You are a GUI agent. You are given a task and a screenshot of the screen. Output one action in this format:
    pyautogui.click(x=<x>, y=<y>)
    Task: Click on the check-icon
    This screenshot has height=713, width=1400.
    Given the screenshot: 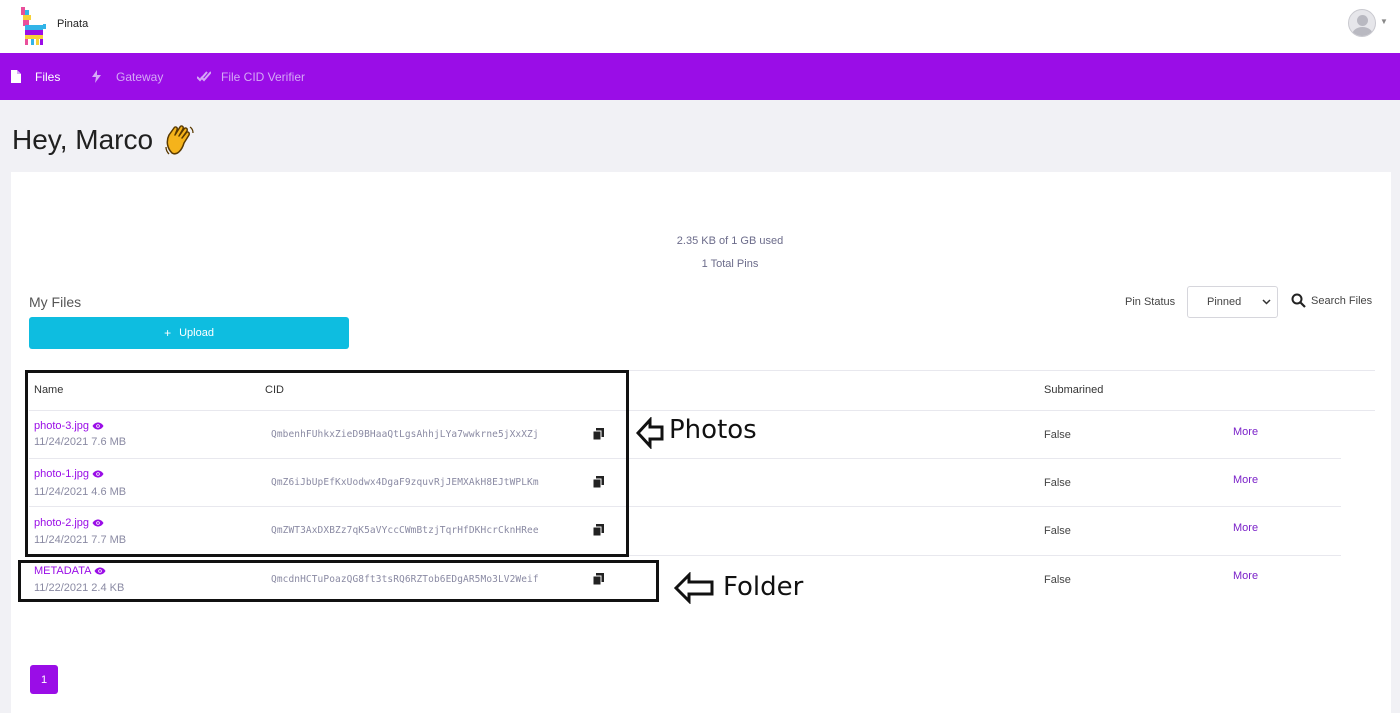 What is the action you would take?
    pyautogui.click(x=204, y=76)
    